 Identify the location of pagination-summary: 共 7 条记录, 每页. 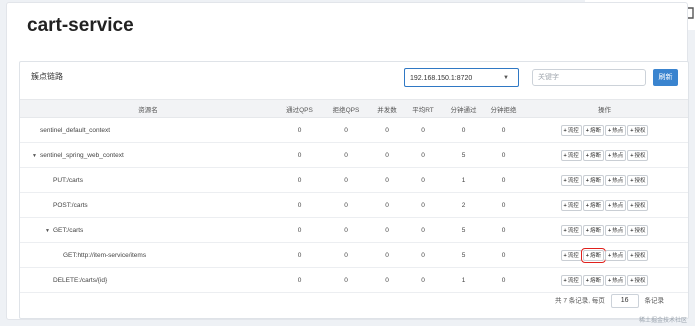
(580, 301).